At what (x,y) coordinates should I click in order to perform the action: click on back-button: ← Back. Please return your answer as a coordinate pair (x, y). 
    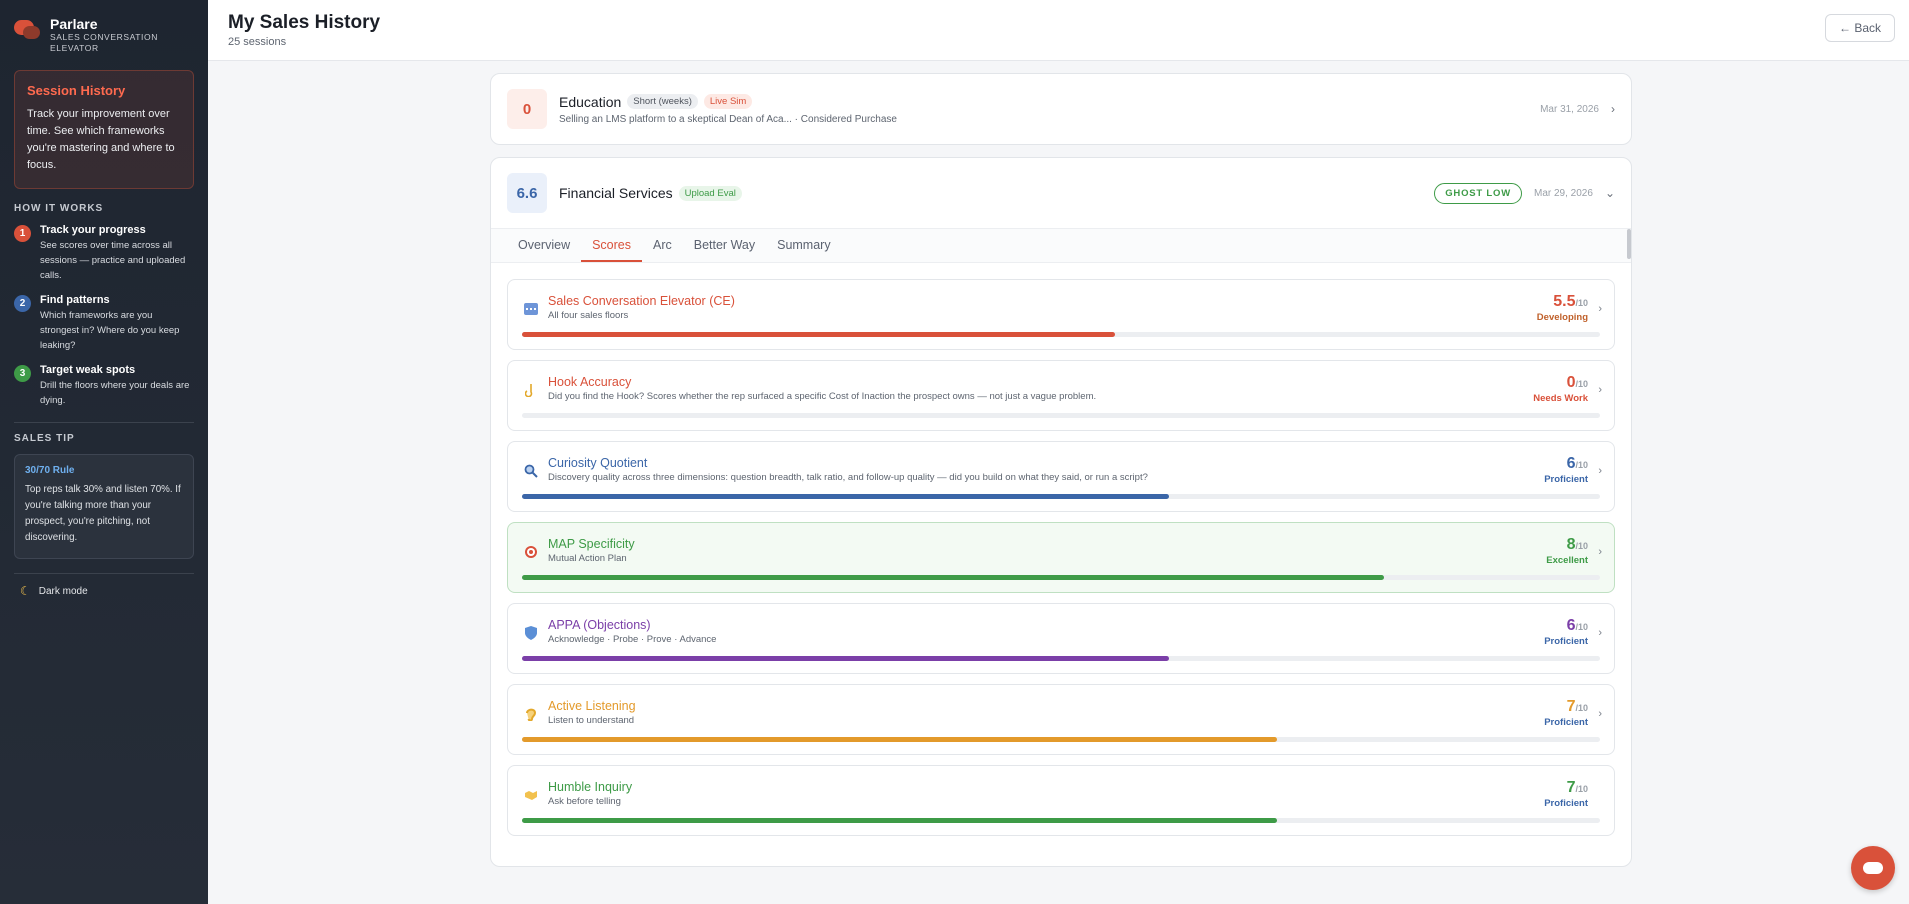
    Looking at the image, I should click on (1859, 28).